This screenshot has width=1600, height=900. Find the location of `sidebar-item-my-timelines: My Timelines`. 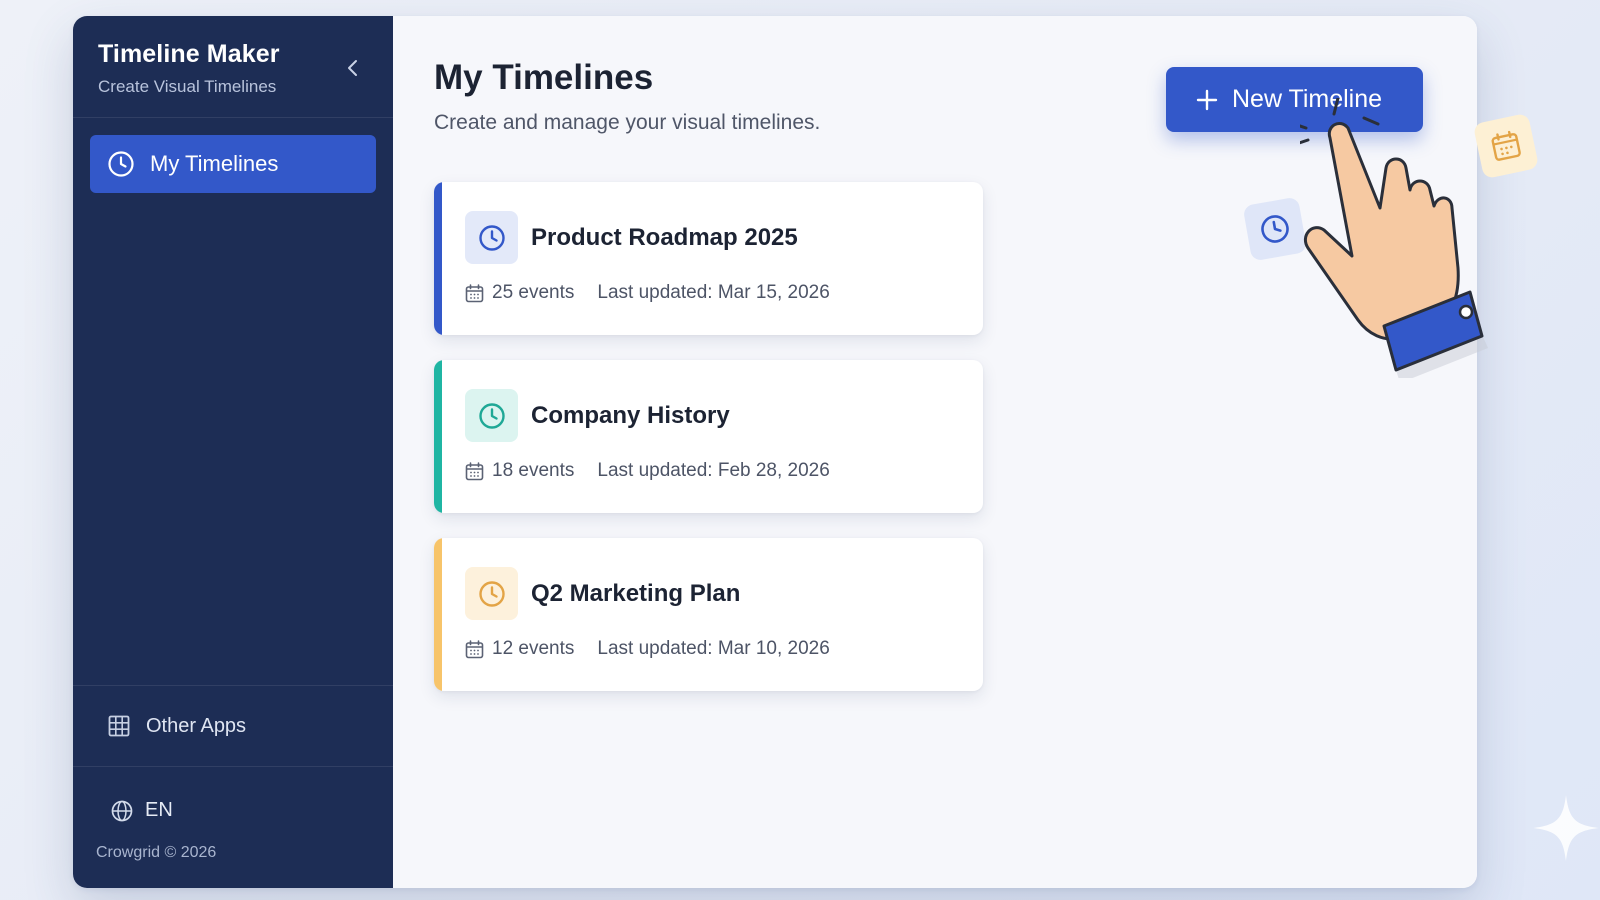

sidebar-item-my-timelines: My Timelines is located at coordinates (233, 164).